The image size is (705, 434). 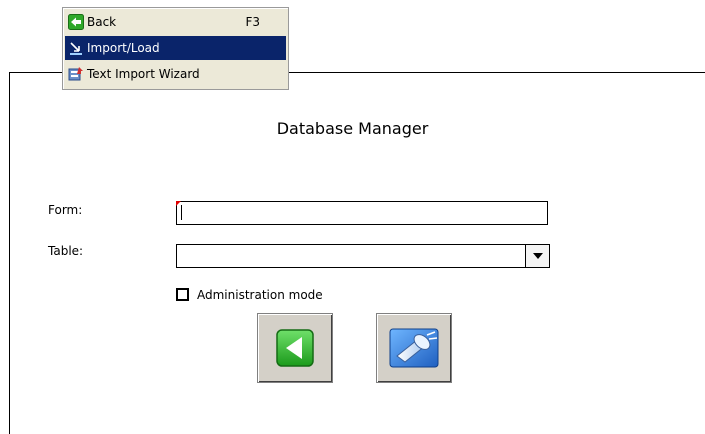 I want to click on text-caret, so click(x=181, y=212).